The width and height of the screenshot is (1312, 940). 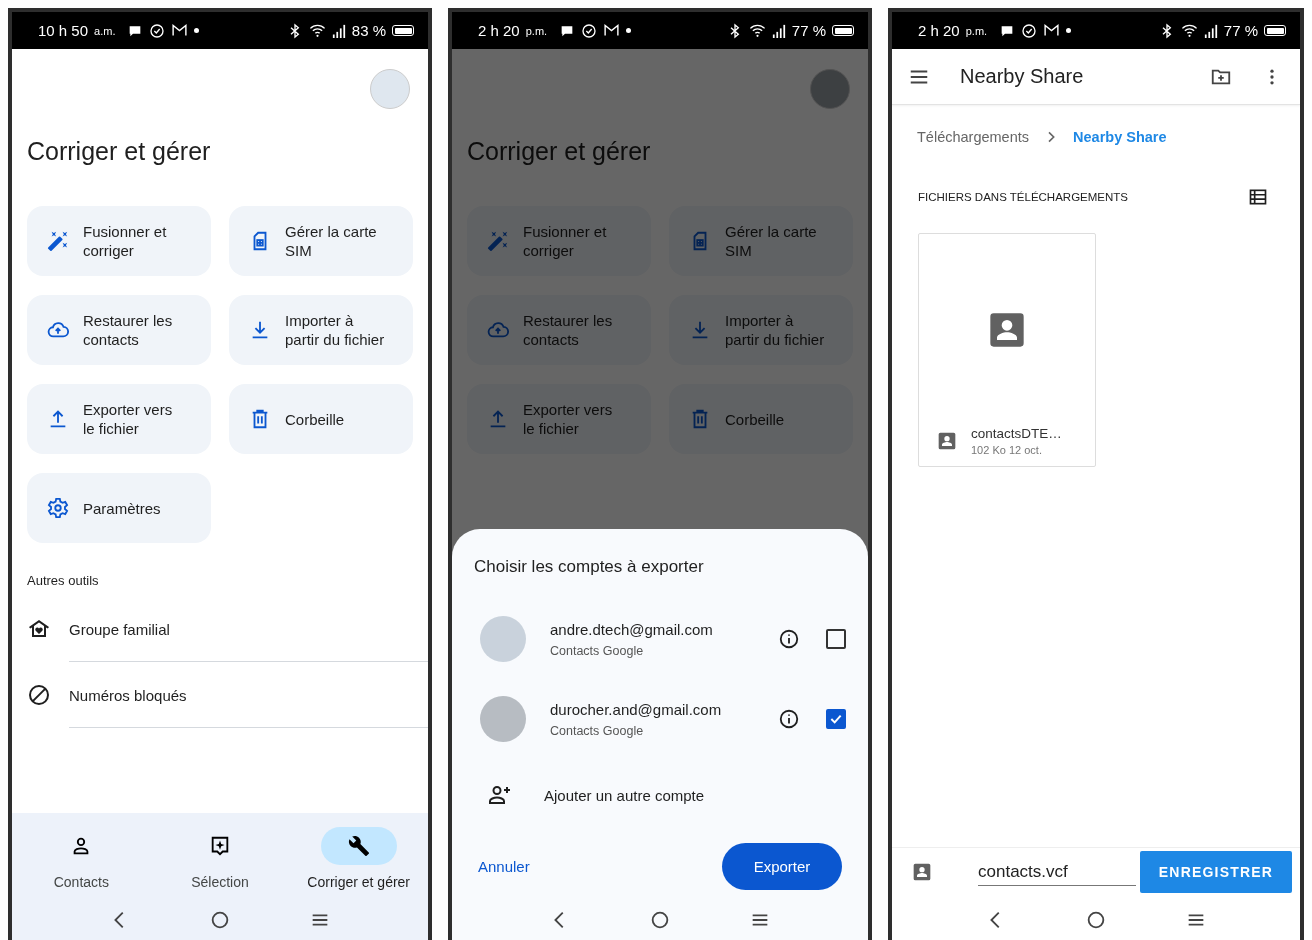 I want to click on add-account-button: Ajouter un autre compte, so click(x=667, y=795).